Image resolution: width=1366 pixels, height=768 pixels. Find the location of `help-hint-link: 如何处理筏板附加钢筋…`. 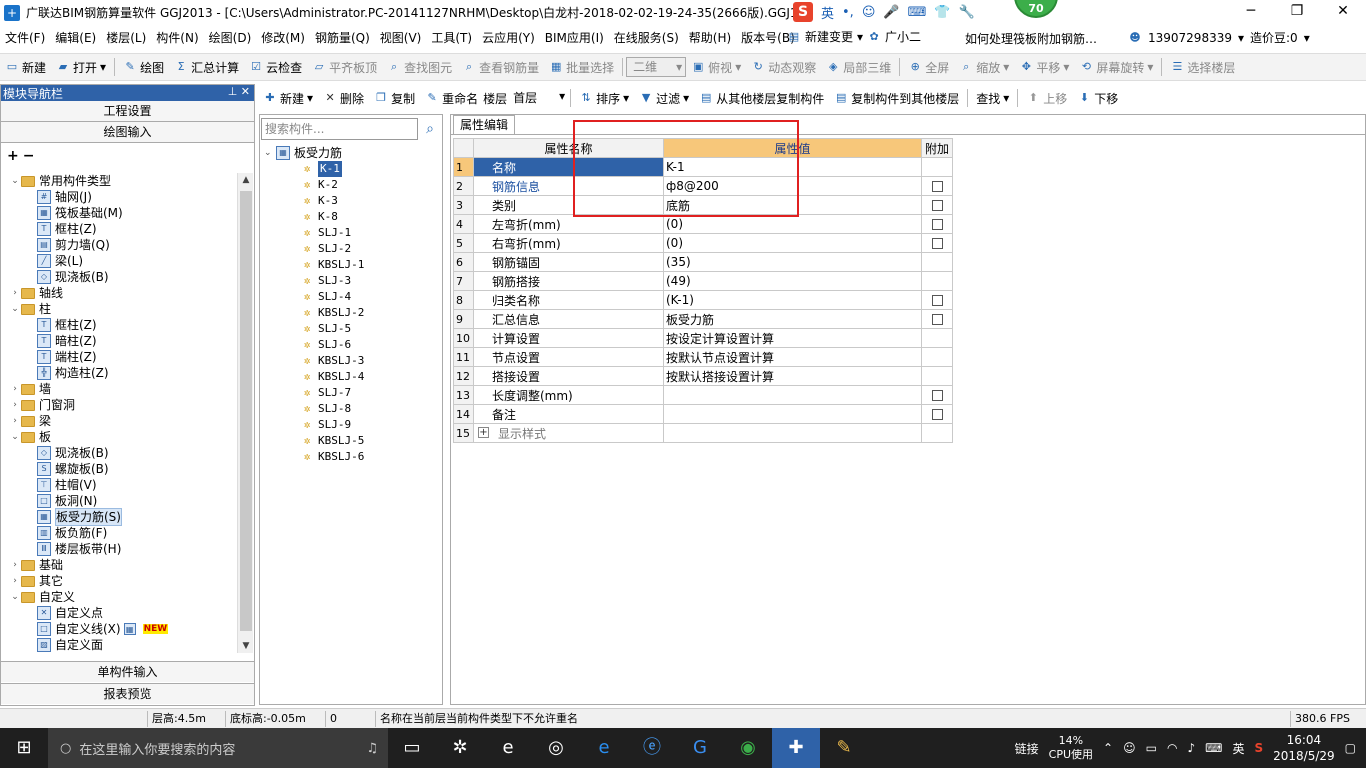

help-hint-link: 如何处理筏板附加钢筋… is located at coordinates (1031, 38).